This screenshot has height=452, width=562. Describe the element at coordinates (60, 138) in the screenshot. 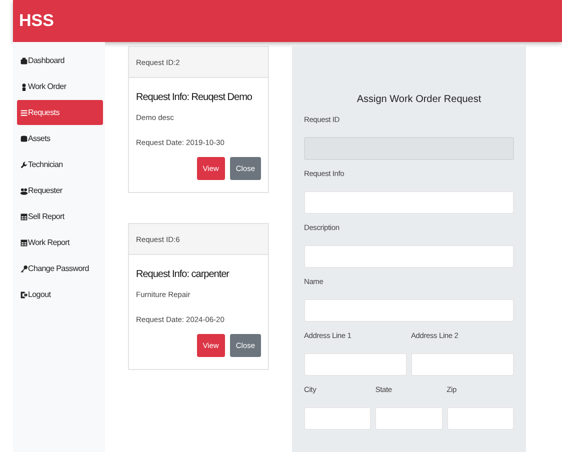

I see `sidebar-item: Assets` at that location.